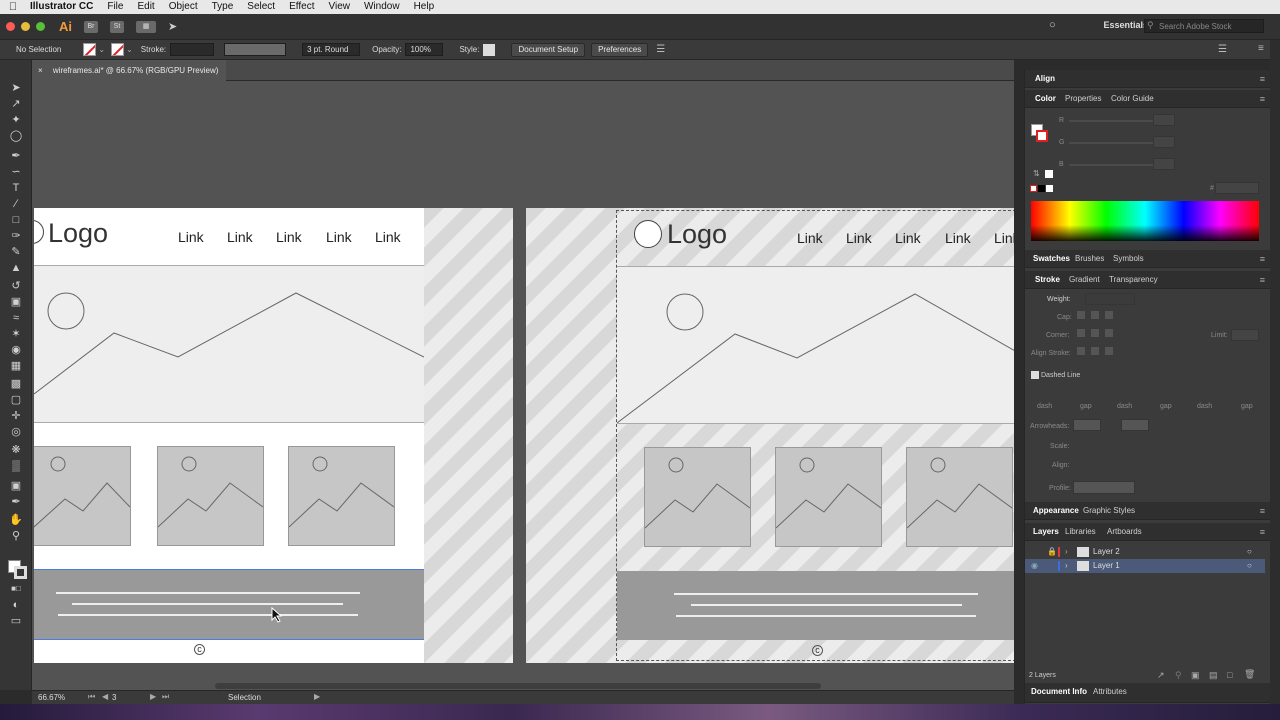  What do you see at coordinates (1035, 375) in the screenshot?
I see `dashed-line-checkbox` at bounding box center [1035, 375].